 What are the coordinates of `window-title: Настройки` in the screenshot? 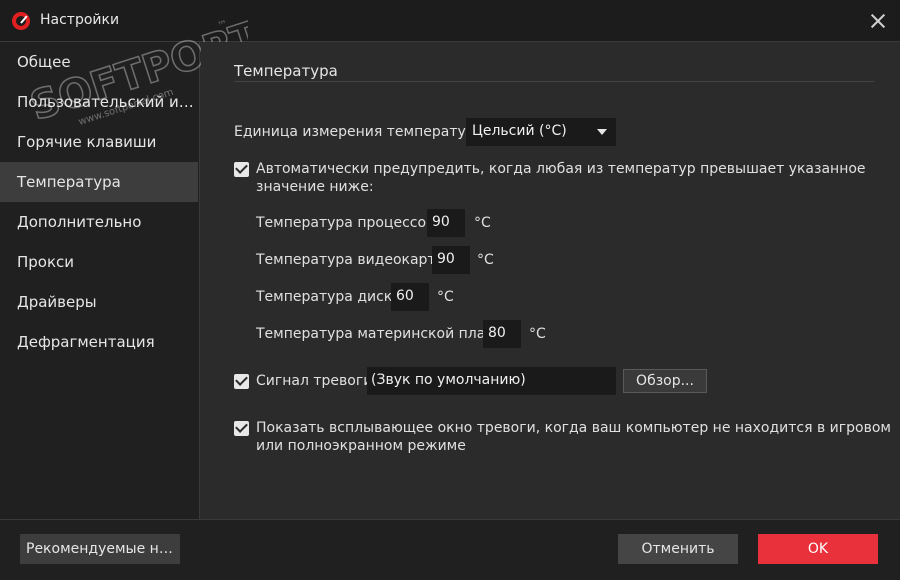 It's located at (80, 20).